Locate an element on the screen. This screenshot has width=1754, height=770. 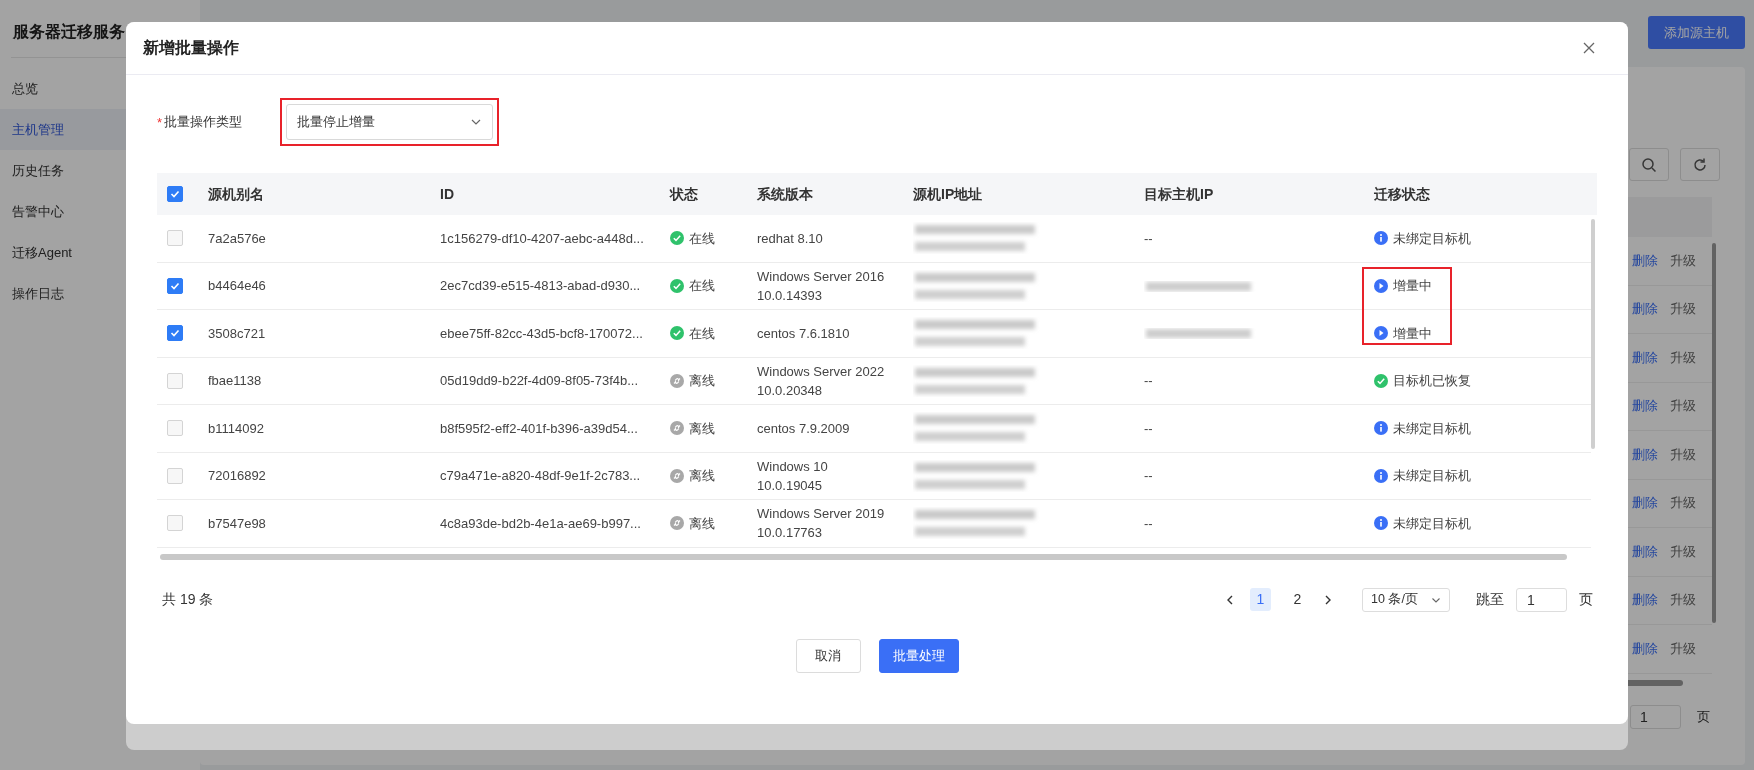
app-title: 服务器迁移服务 is located at coordinates (68, 32).